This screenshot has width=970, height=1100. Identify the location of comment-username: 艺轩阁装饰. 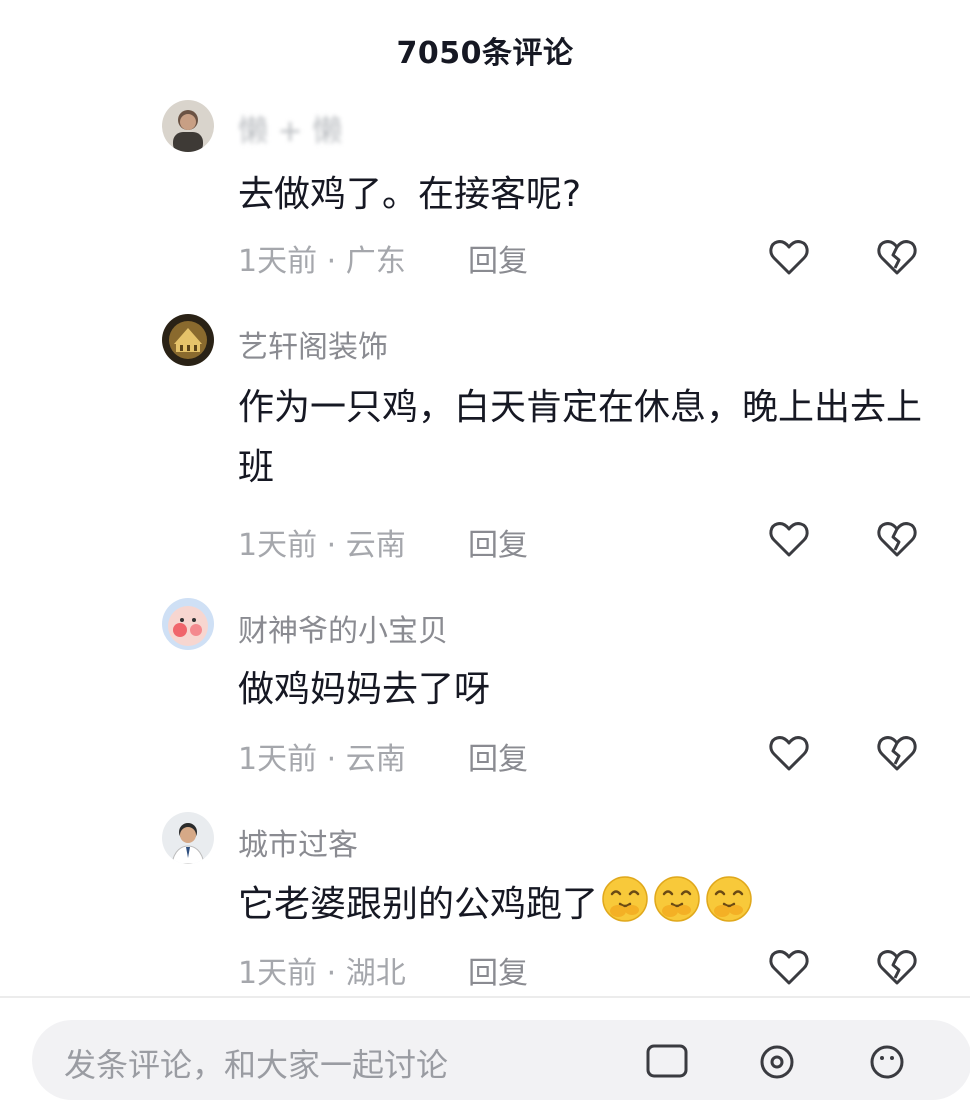
(313, 344).